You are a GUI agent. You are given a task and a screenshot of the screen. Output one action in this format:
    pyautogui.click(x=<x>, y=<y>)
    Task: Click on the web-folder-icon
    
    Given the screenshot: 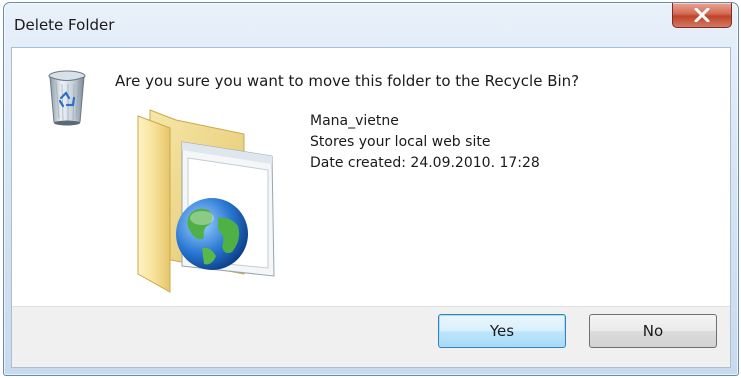 What is the action you would take?
    pyautogui.click(x=207, y=203)
    